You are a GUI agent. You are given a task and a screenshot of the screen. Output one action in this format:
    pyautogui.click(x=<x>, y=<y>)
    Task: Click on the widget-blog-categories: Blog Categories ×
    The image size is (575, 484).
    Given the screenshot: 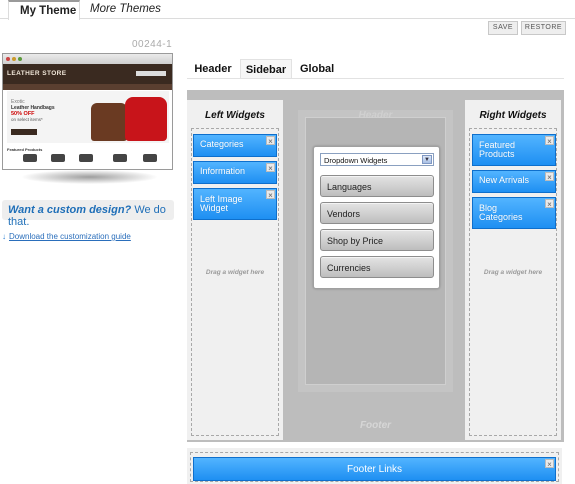 What is the action you would take?
    pyautogui.click(x=514, y=213)
    